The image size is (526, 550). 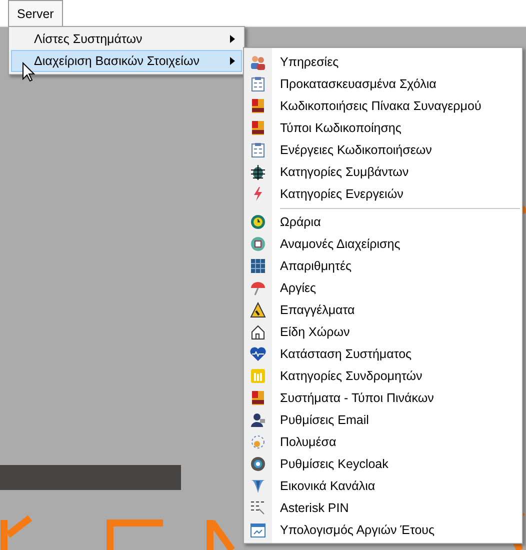 What do you see at coordinates (258, 442) in the screenshot?
I see `media-icon` at bounding box center [258, 442].